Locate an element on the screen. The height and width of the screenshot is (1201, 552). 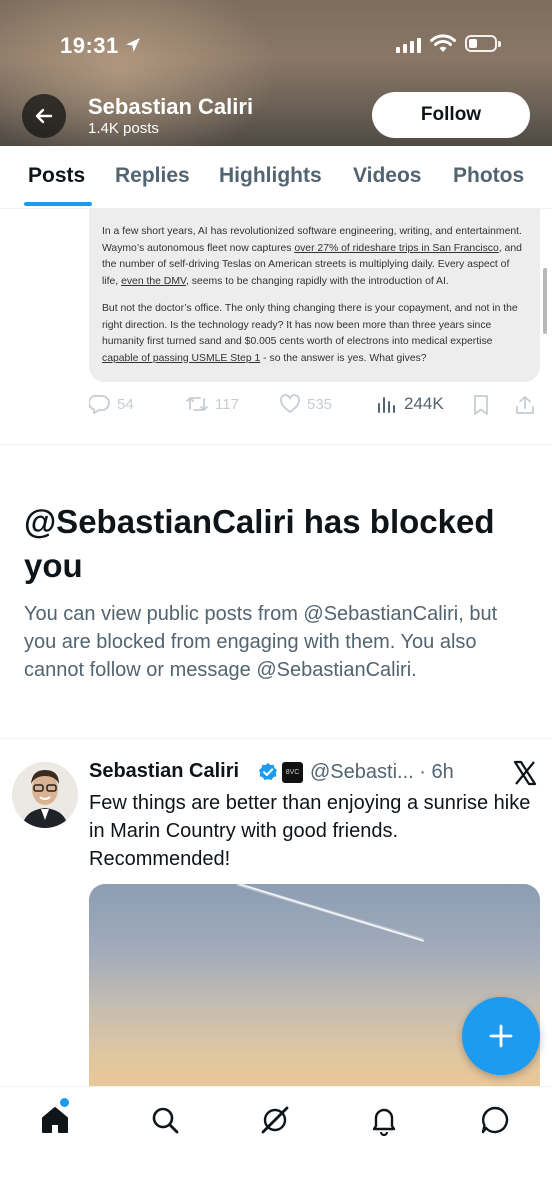
like-button: 535 is located at coordinates (305, 404).